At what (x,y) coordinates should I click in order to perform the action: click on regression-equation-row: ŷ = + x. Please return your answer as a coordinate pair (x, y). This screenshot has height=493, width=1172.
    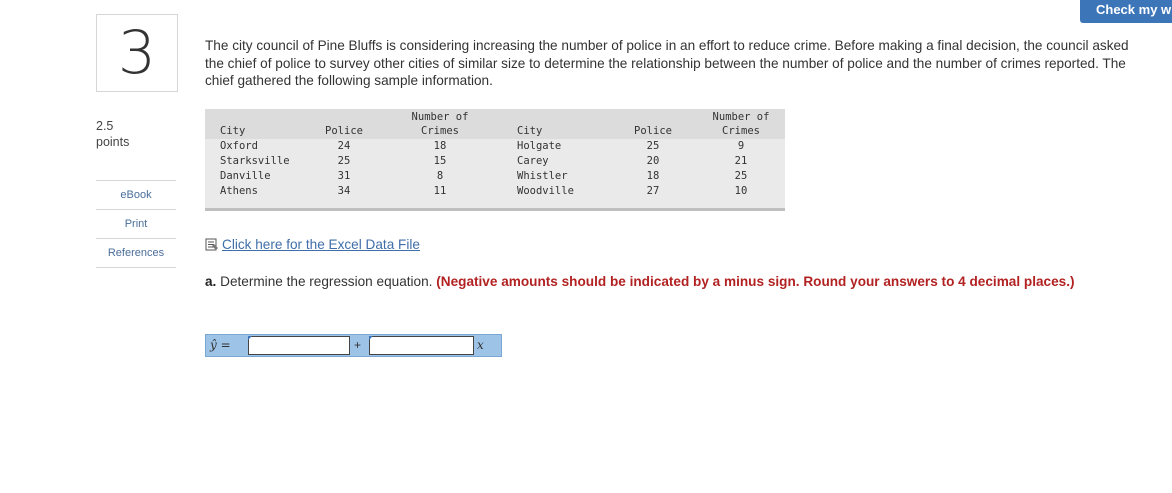
    Looking at the image, I should click on (353, 345).